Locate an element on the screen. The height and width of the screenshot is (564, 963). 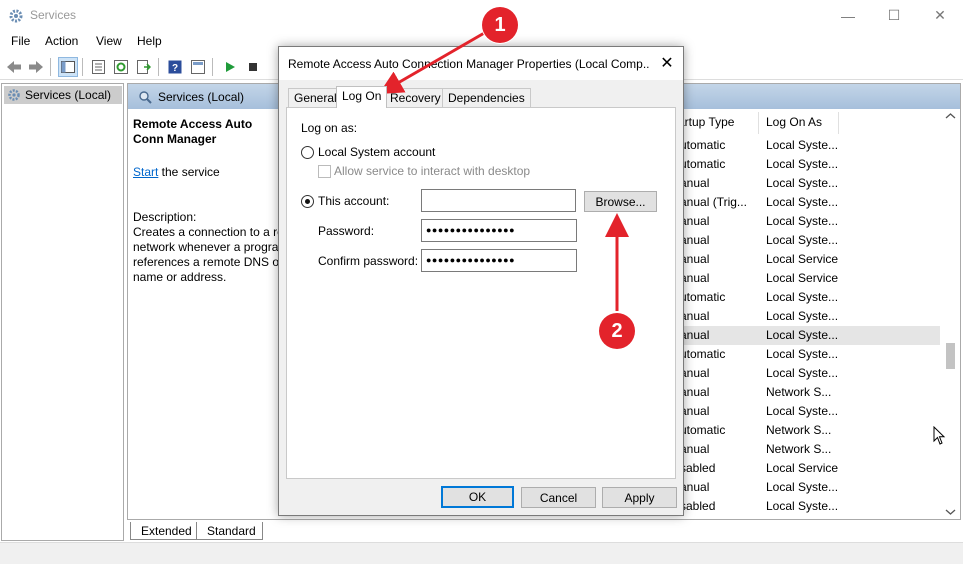
this-account-radio is located at coordinates (307, 201).